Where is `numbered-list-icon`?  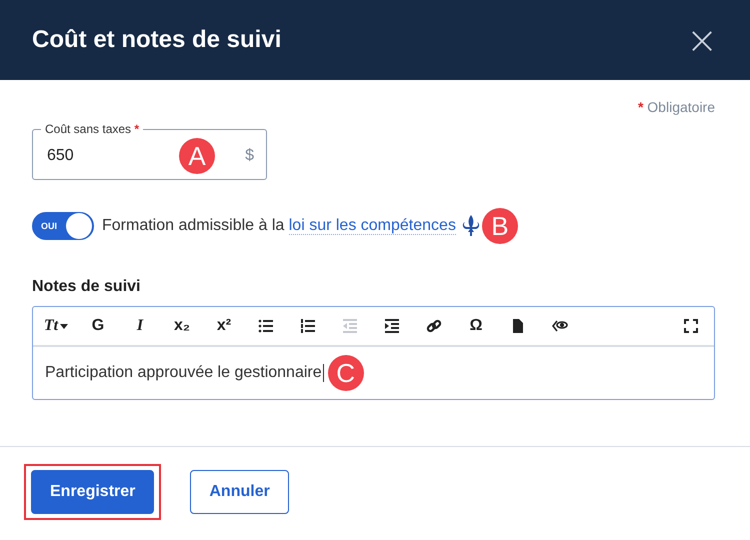
numbered-list-icon is located at coordinates (308, 326).